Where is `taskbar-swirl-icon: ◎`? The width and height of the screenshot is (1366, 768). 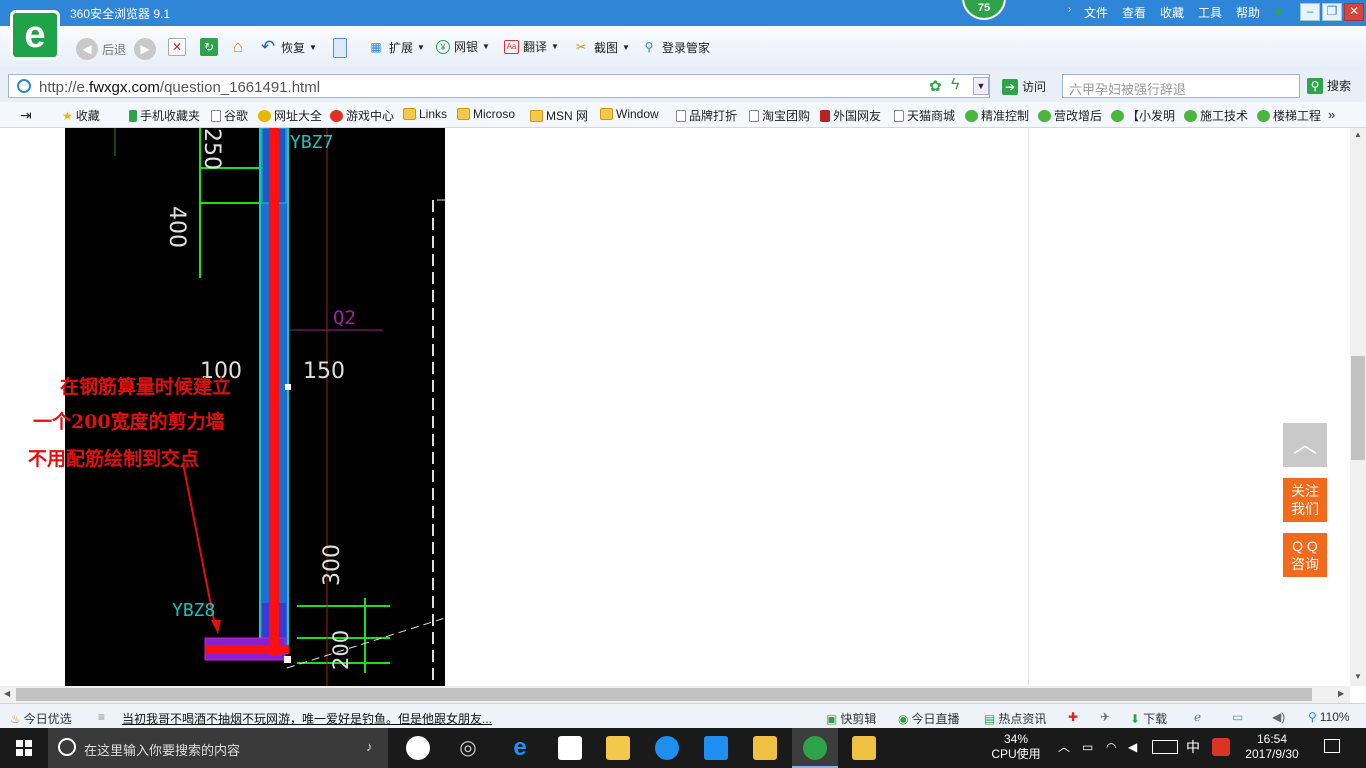
taskbar-swirl-icon: ◎ is located at coordinates (468, 748).